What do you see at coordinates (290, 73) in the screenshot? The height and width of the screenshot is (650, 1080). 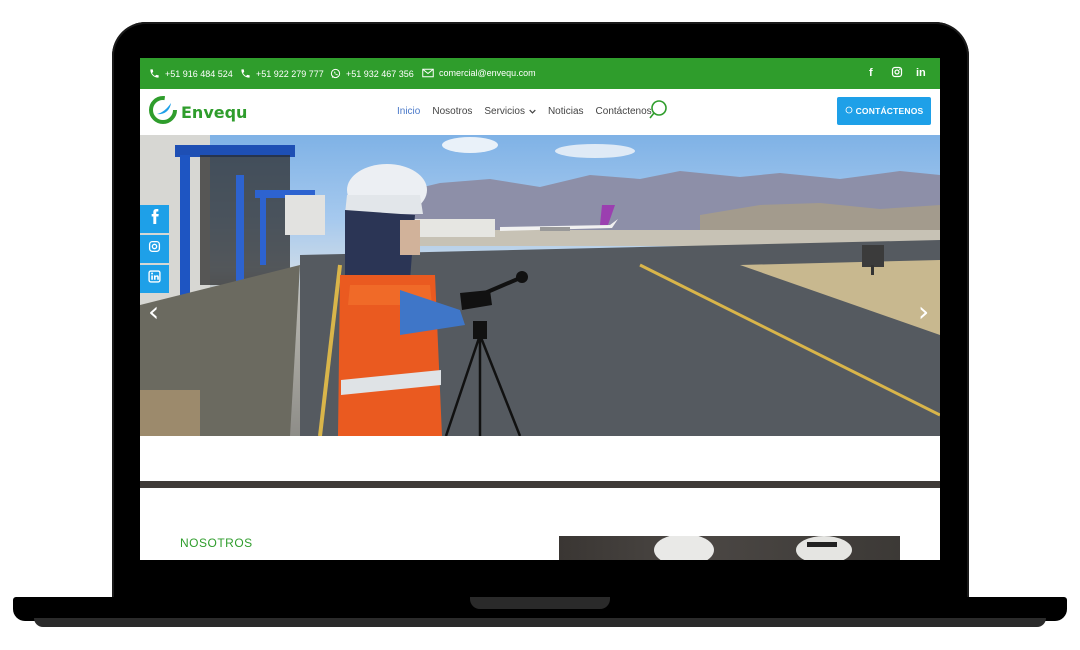 I see `phone-number-2: +51 922 279 777` at bounding box center [290, 73].